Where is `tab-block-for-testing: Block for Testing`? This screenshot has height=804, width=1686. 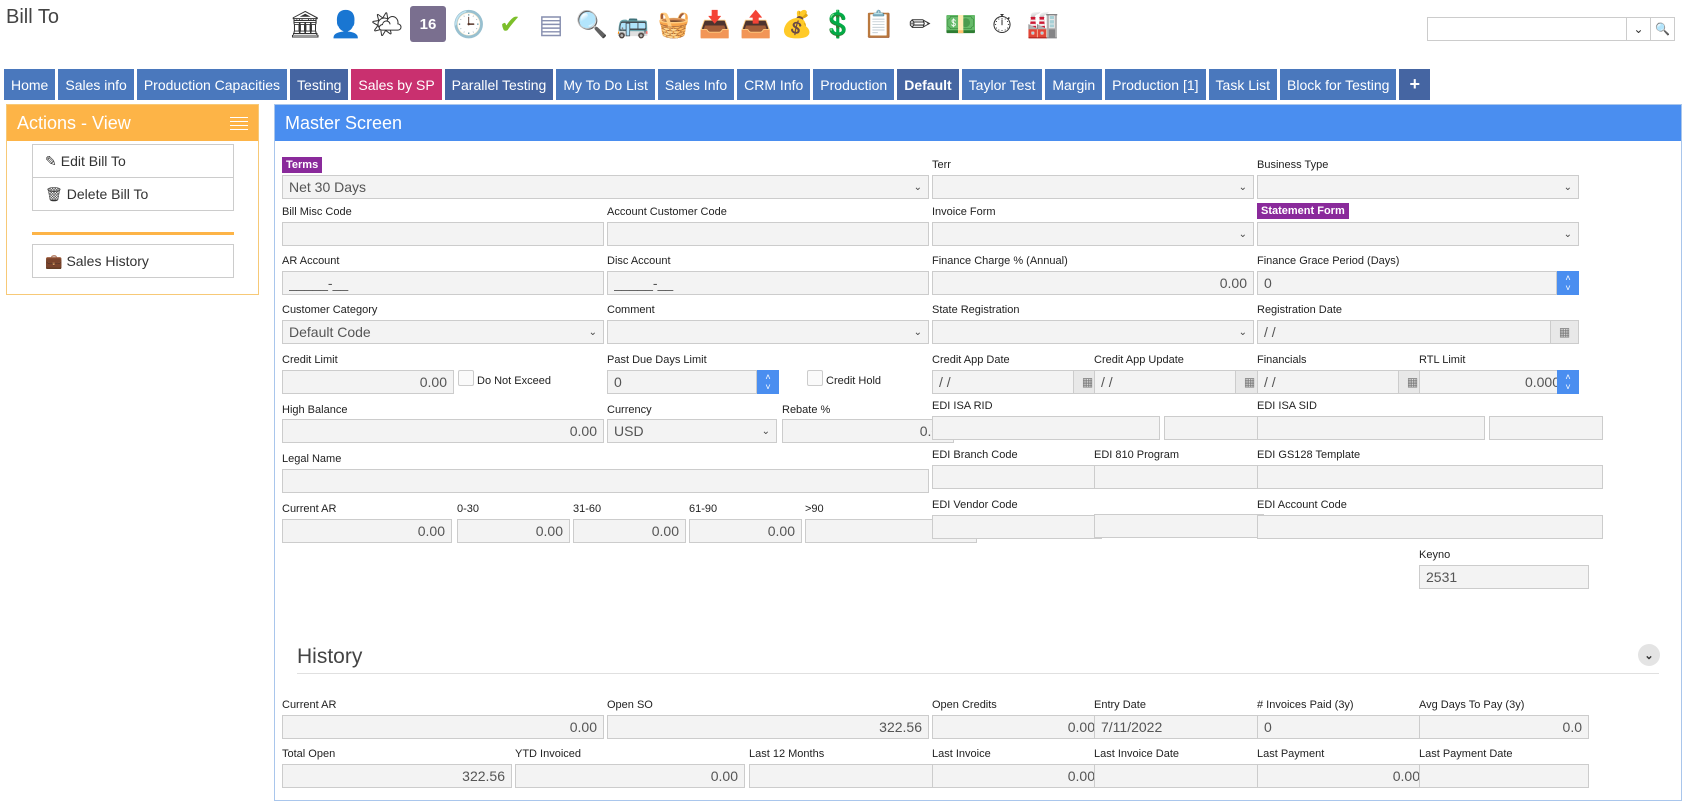 tab-block-for-testing: Block for Testing is located at coordinates (1338, 84).